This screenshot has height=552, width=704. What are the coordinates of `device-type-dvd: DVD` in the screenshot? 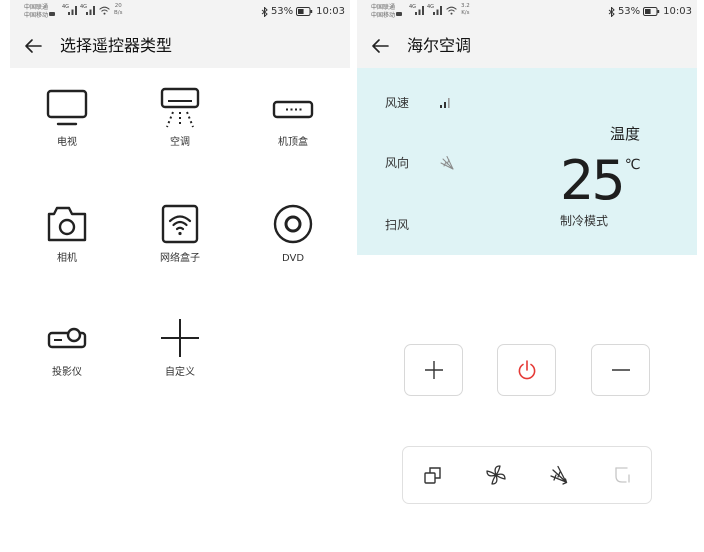 It's located at (293, 238).